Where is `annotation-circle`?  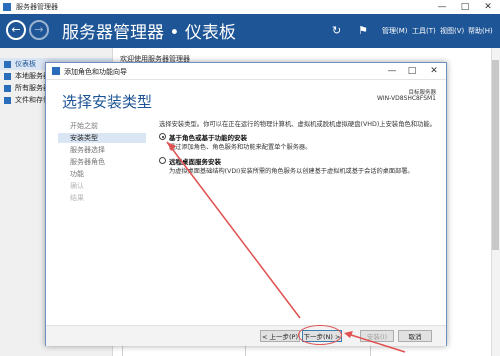
annotation-circle is located at coordinates (320, 335).